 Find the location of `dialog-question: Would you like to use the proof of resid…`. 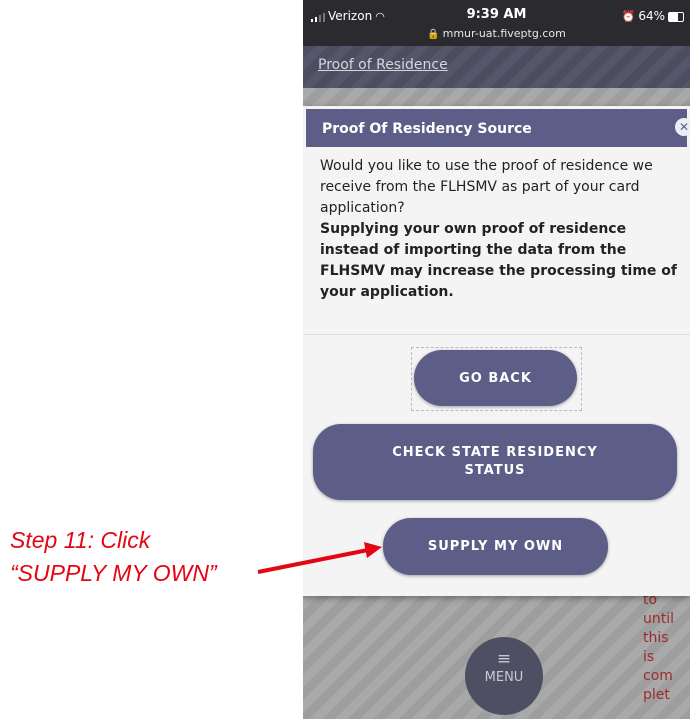

dialog-question: Would you like to use the proof of resid… is located at coordinates (486, 187).